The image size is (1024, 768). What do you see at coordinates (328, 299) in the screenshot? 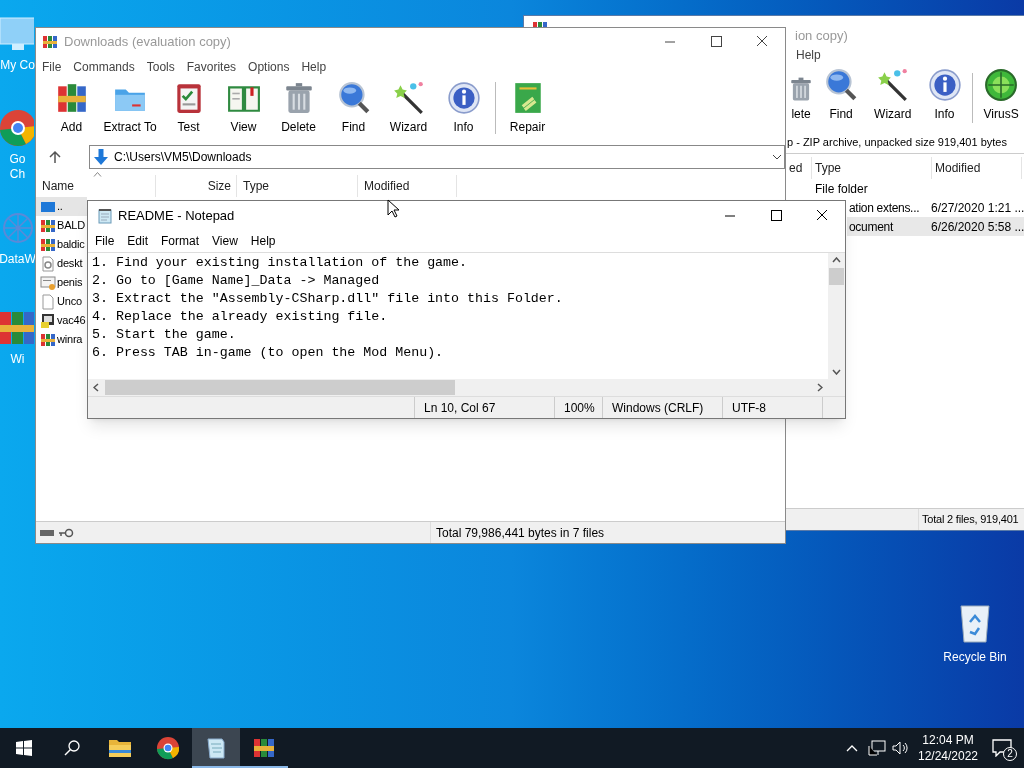
I see `text-line: 3. Extract the "Assembly-CSharp.dll" file into this Folder.` at bounding box center [328, 299].